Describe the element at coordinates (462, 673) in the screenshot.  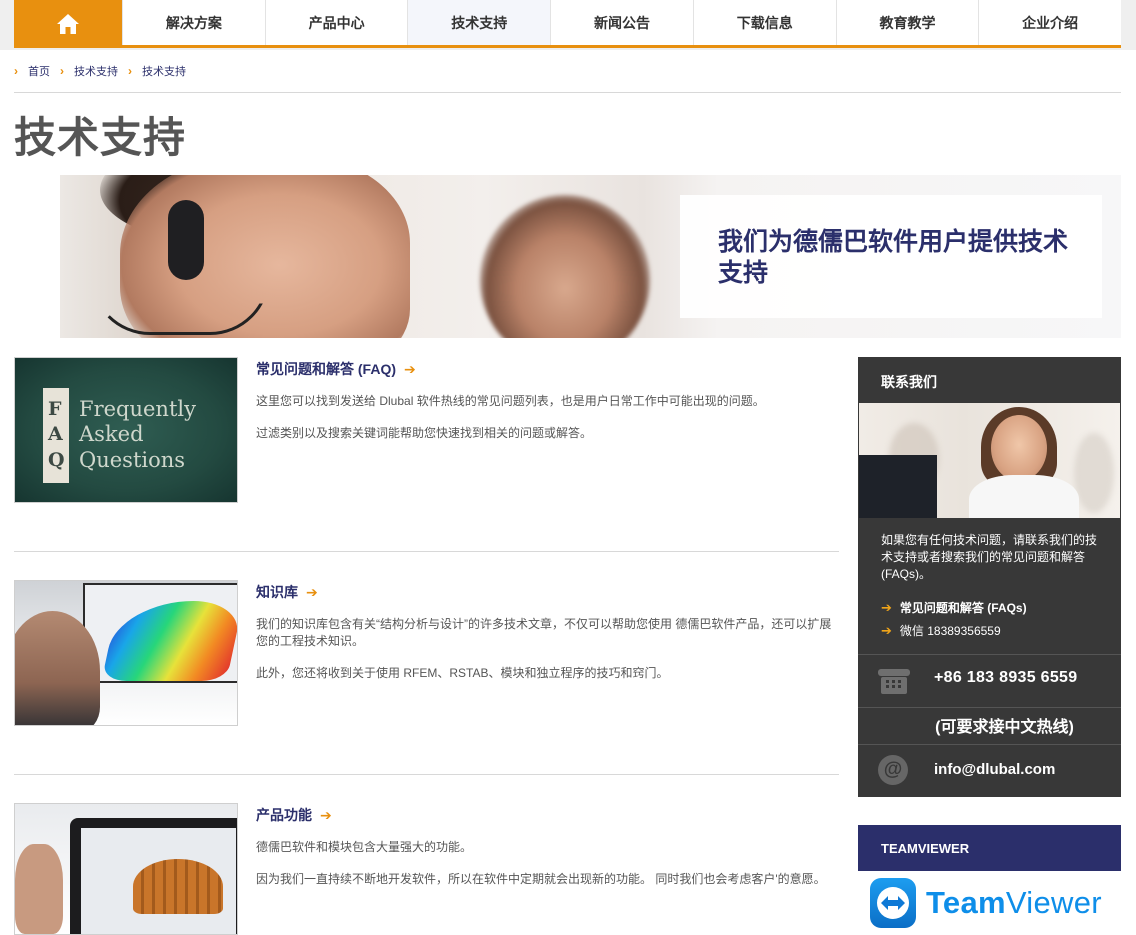
I see `article-paragraph: 此外，您还将收到关于使用 RFEM、RSTAB、模块和独立程序的技巧和窍门。` at that location.